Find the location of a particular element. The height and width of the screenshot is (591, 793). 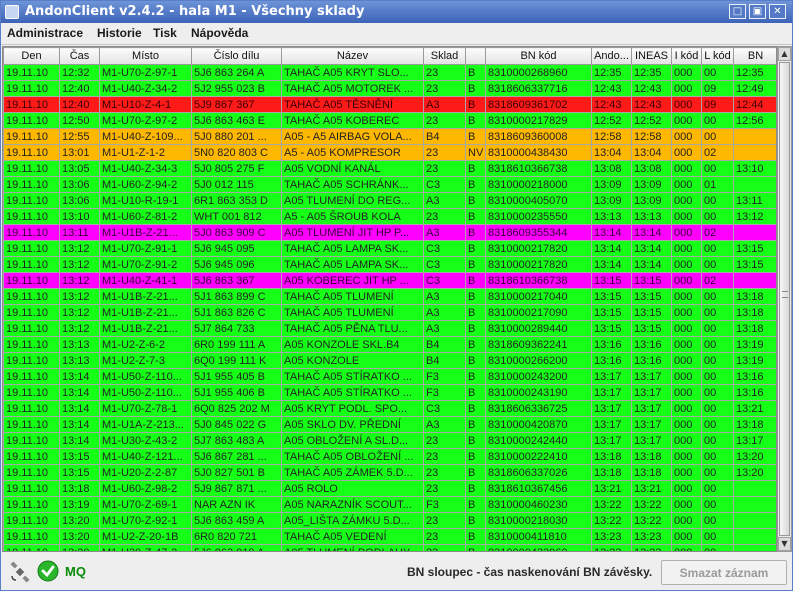

menu-napoveda: Nápověda is located at coordinates (219, 33).